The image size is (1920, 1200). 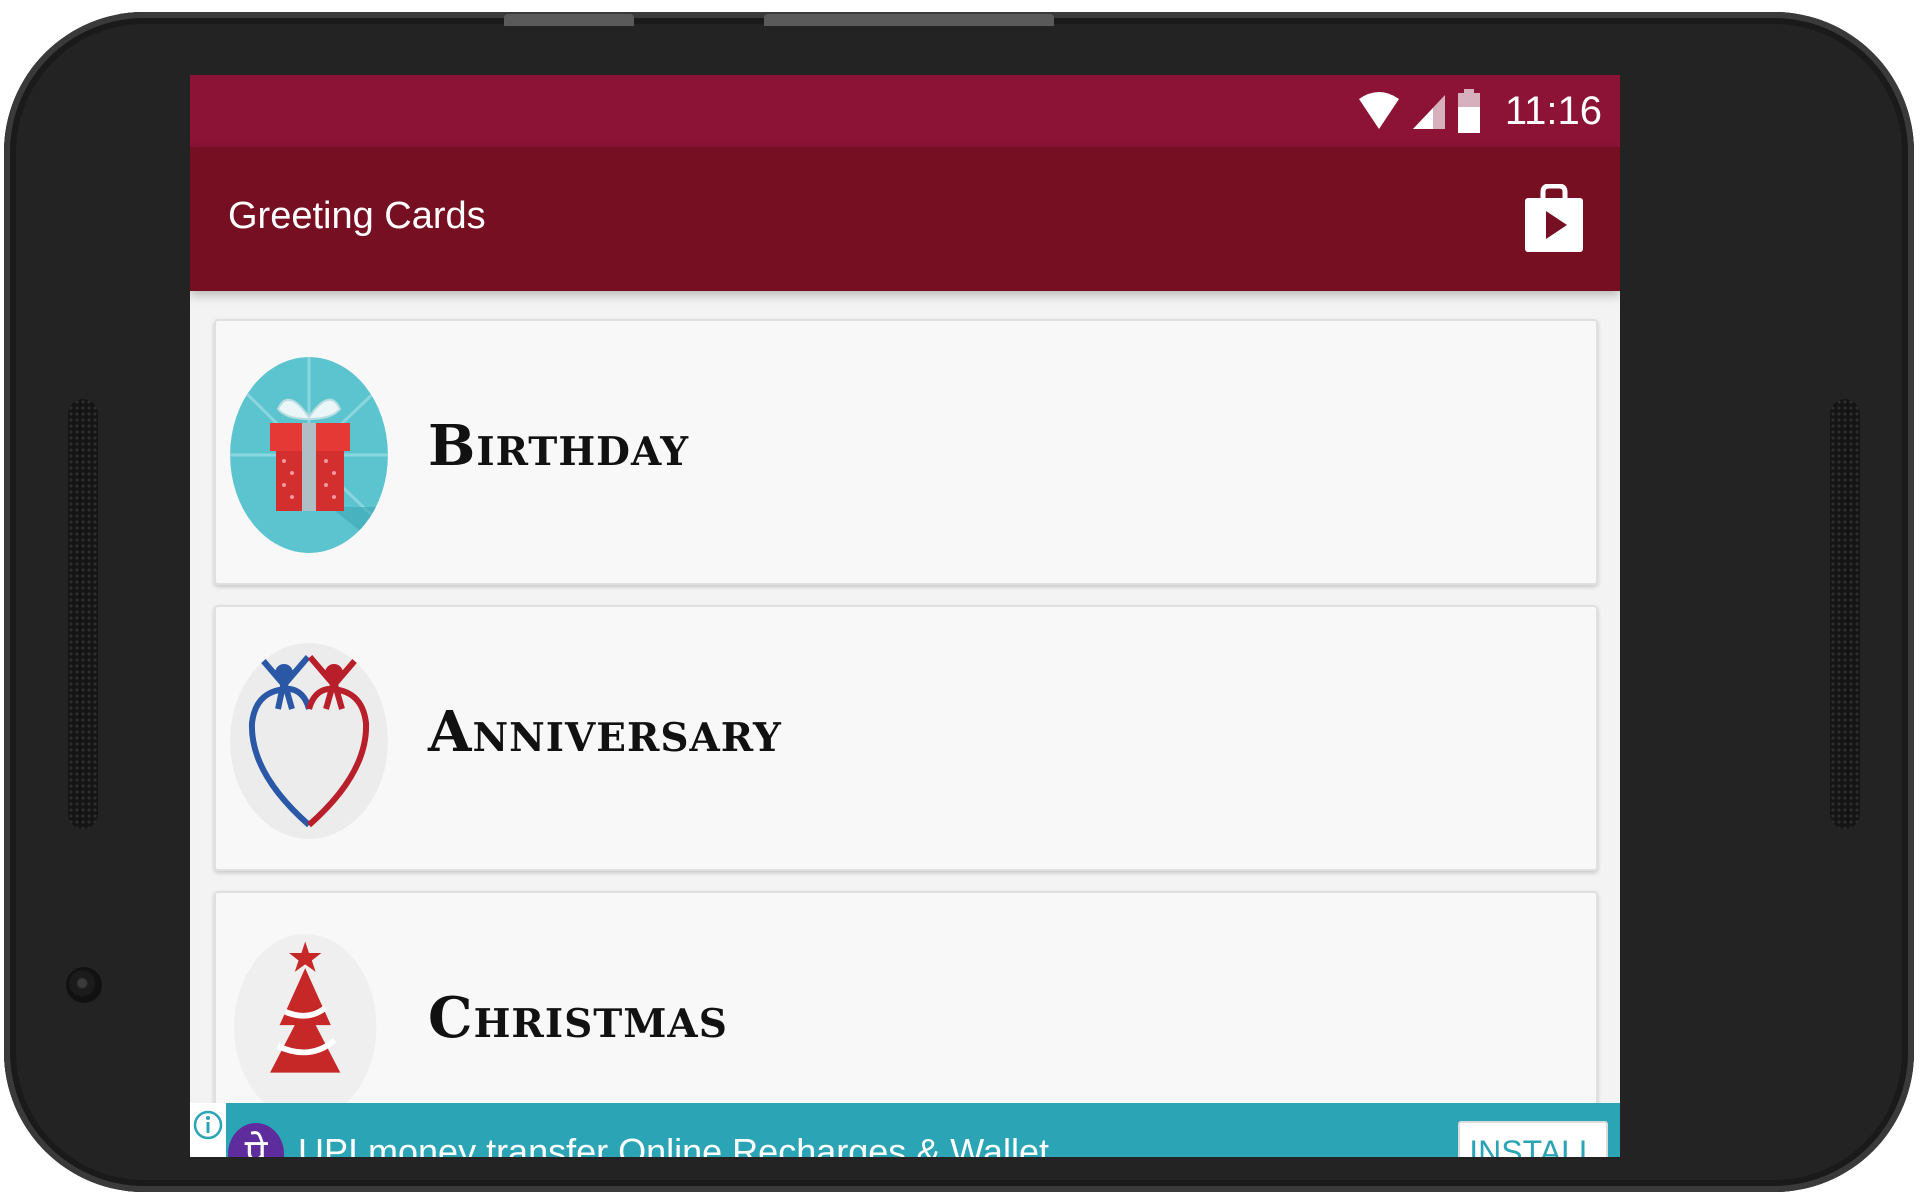 I want to click on category-label-birthday: Birthday, so click(x=559, y=446).